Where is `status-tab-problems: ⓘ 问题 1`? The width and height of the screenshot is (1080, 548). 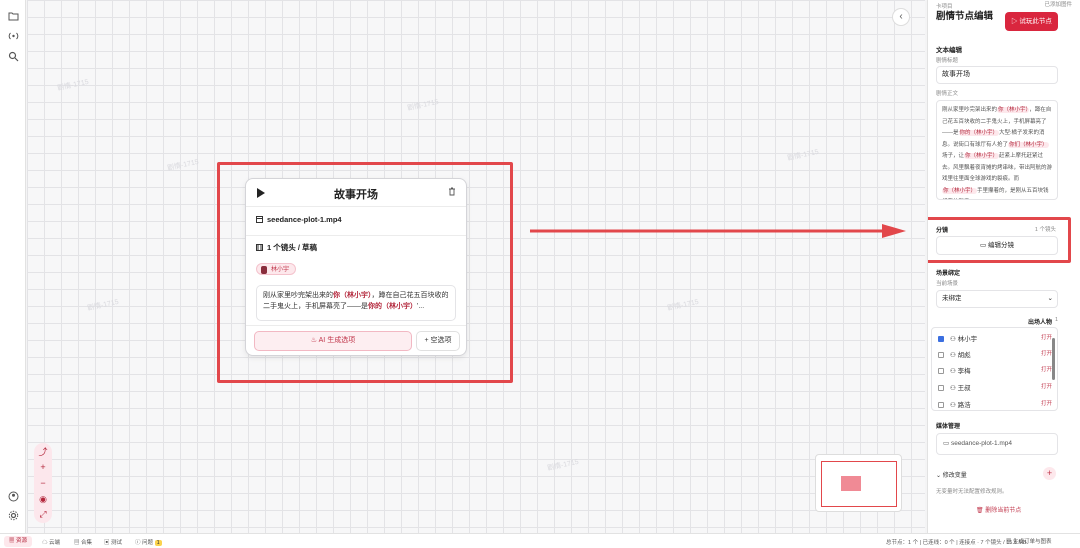
status-tab-problems: ⓘ 问题 1 is located at coordinates (148, 542).